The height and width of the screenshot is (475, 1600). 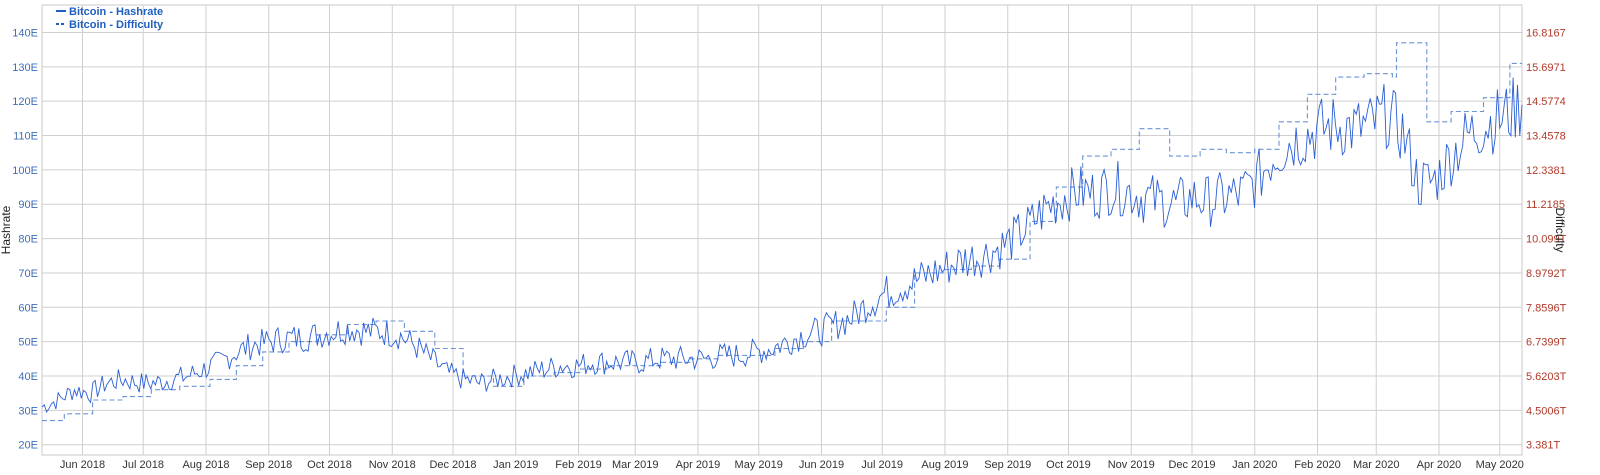 What do you see at coordinates (1546, 68) in the screenshot?
I see `y2-tick-label: 15.6971` at bounding box center [1546, 68].